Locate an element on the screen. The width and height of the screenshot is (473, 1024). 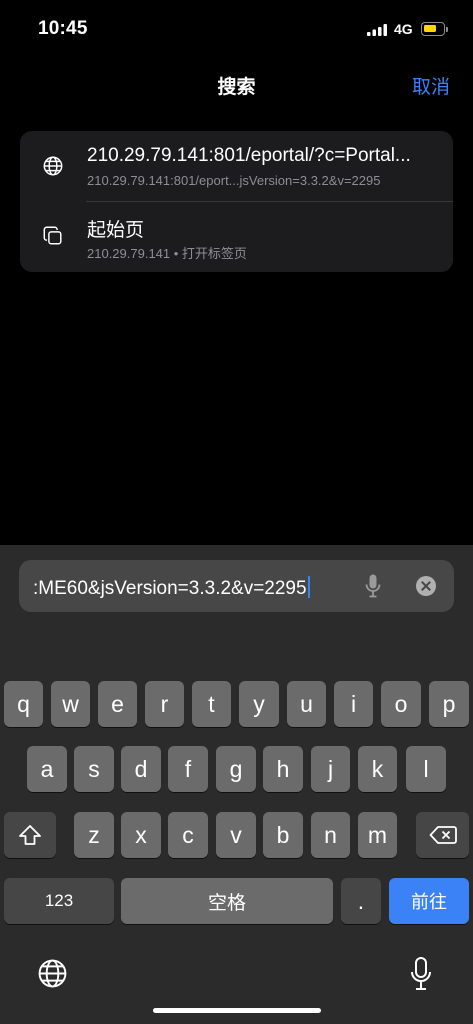
key-y: y is located at coordinates (259, 704).